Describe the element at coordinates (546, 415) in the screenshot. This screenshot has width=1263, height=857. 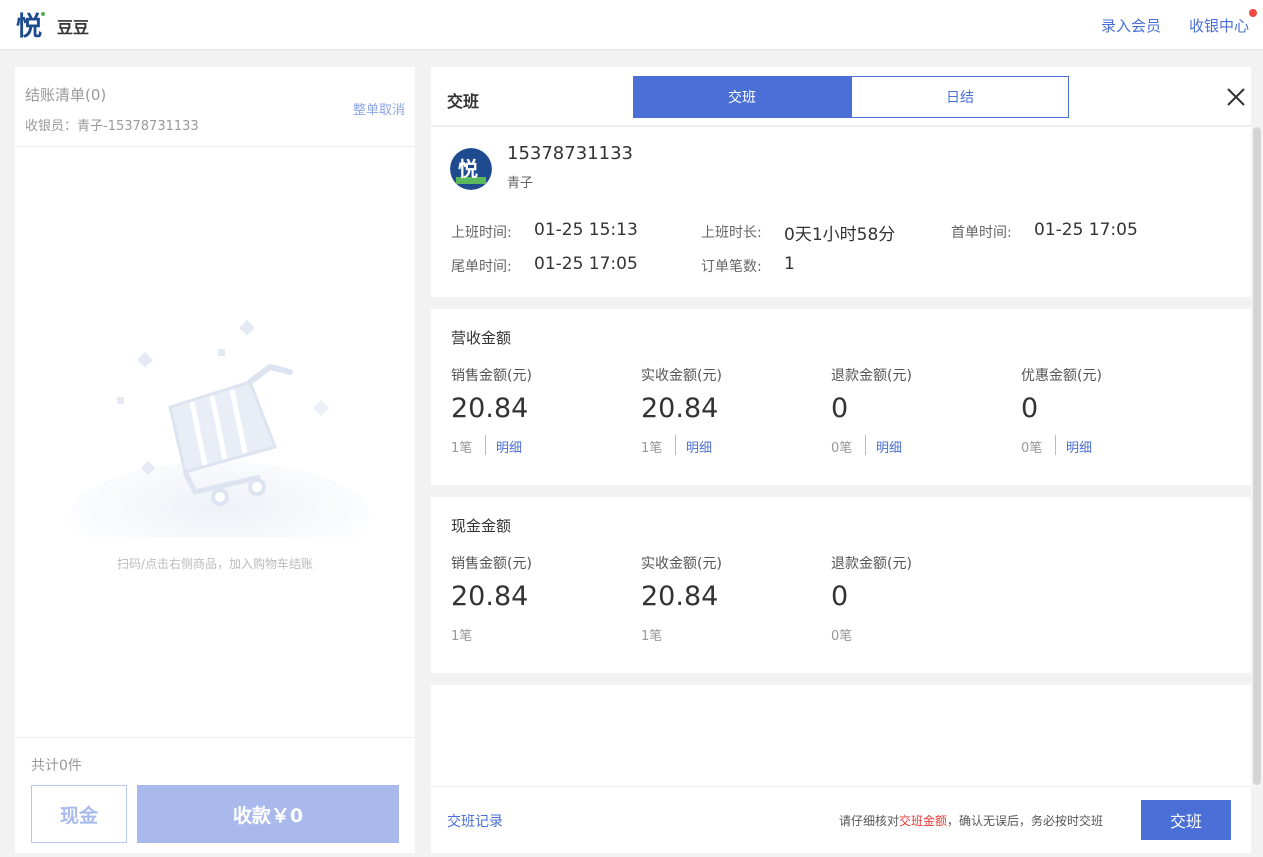
I see `revenue-sales-metric: 销售金额(元) 20.84 1笔 明细` at that location.